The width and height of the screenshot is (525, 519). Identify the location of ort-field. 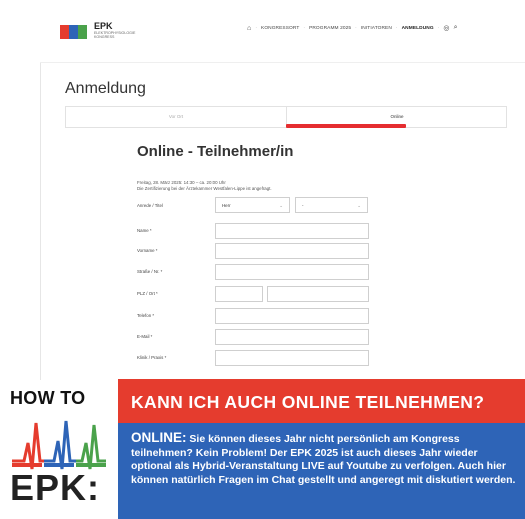
(318, 294).